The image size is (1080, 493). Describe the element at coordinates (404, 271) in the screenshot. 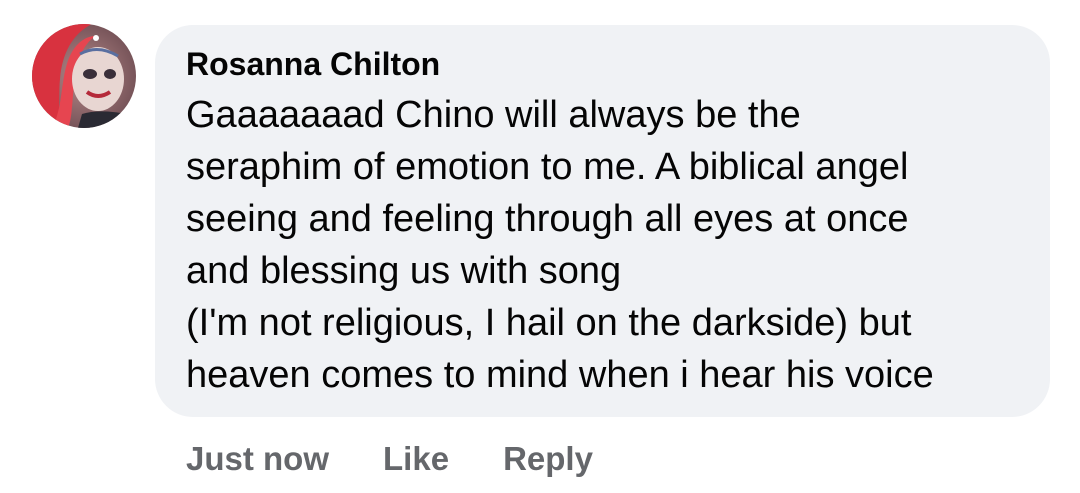

I see `comment-text-line: and blessing us with song` at that location.